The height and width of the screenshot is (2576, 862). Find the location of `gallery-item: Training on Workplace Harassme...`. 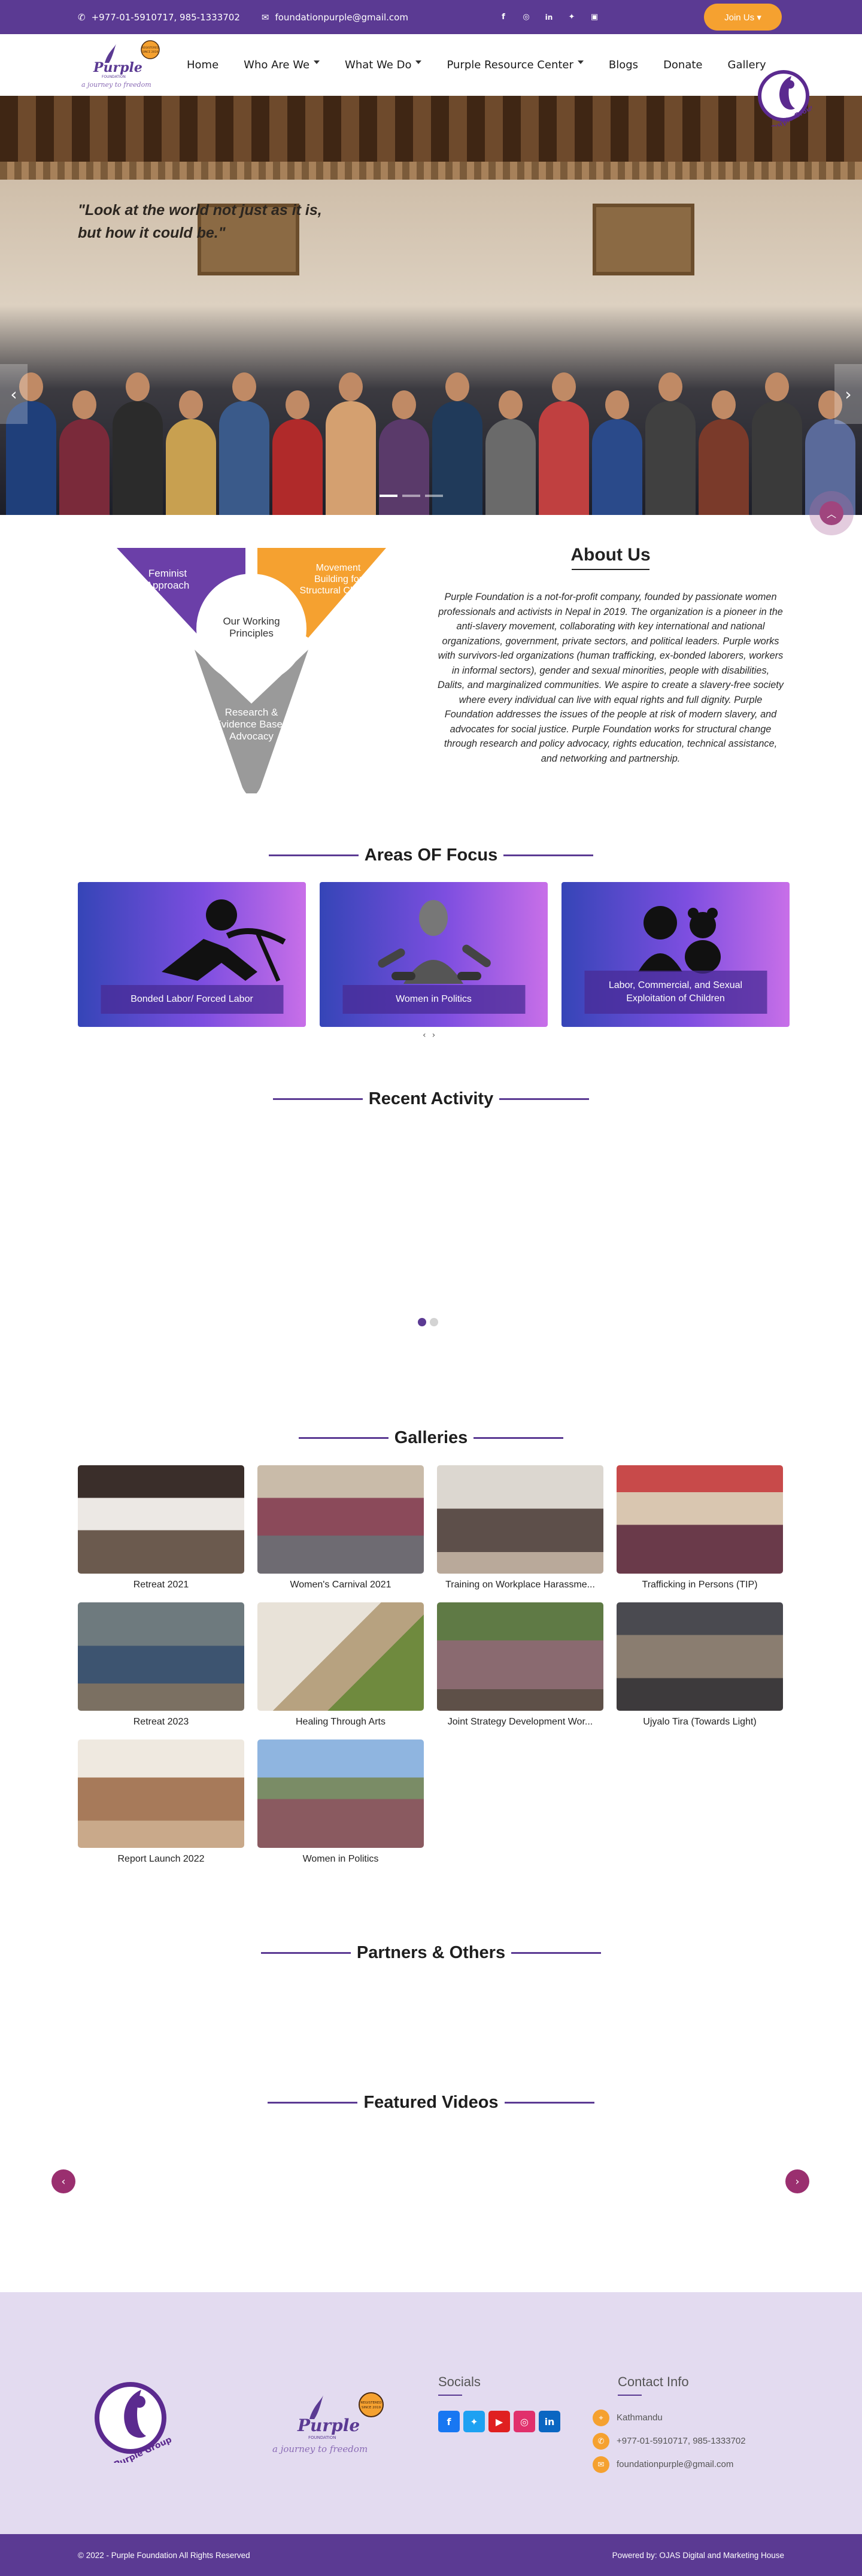

gallery-item: Training on Workplace Harassme... is located at coordinates (520, 1528).